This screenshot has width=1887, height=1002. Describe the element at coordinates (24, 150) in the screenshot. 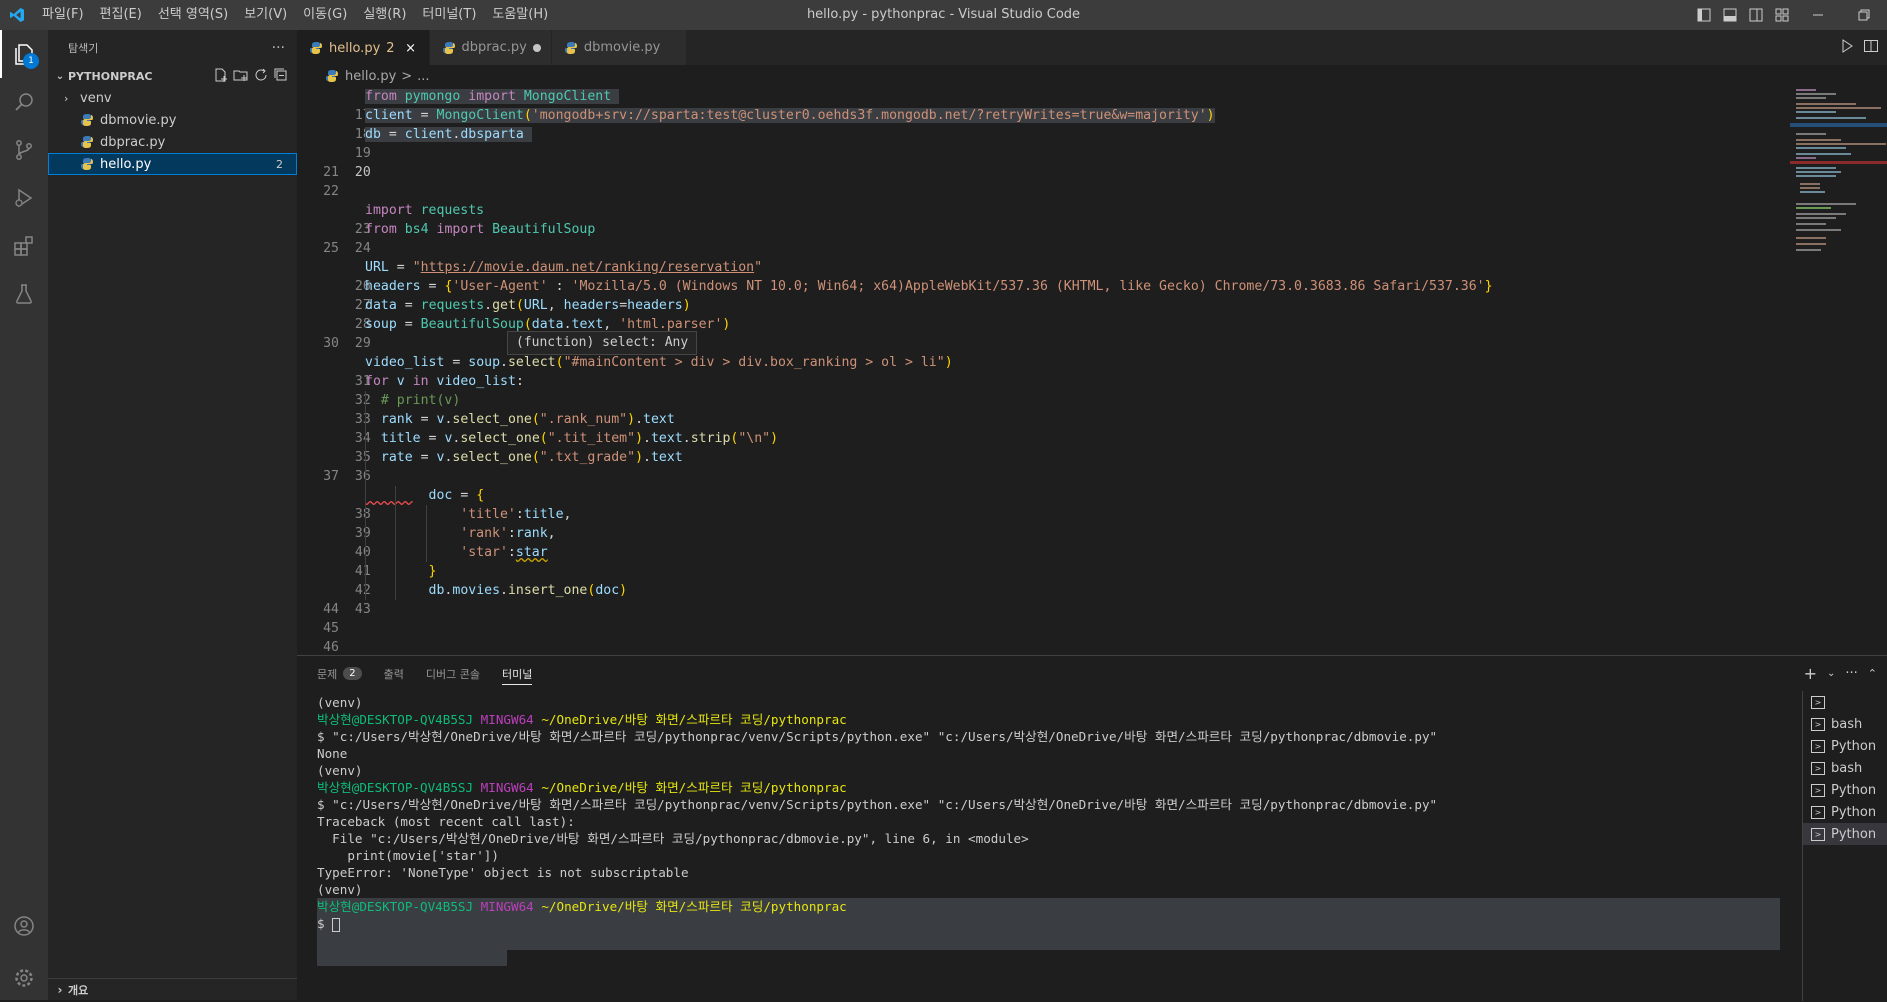

I see `source-control-icon` at that location.